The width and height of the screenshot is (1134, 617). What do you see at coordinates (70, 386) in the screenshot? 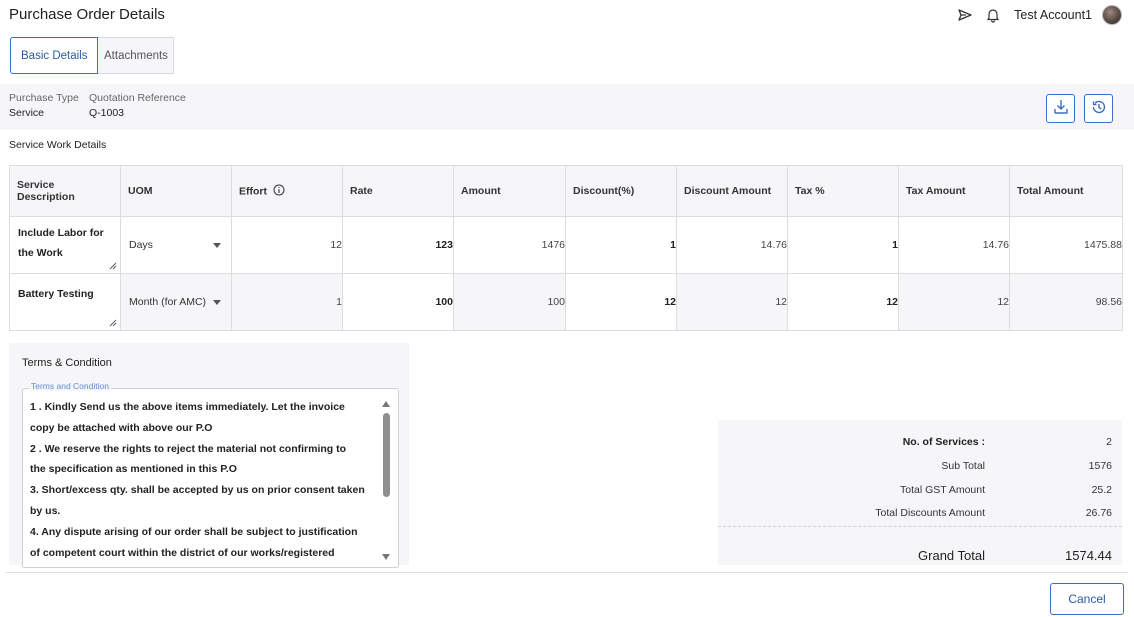
I see `terms-field-label: Terms and Condition` at bounding box center [70, 386].